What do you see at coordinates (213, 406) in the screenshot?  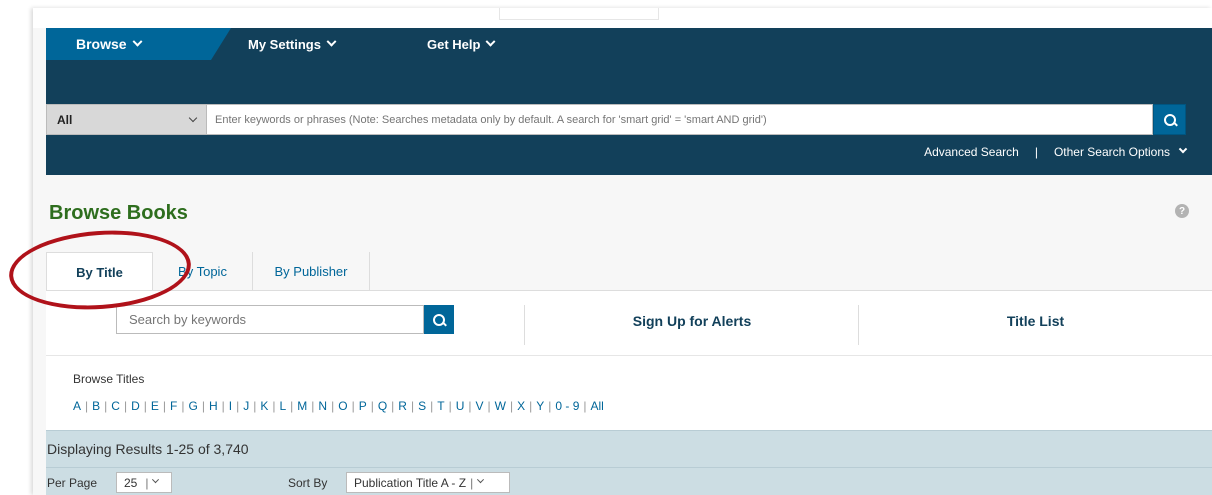 I see `letter-link: H` at bounding box center [213, 406].